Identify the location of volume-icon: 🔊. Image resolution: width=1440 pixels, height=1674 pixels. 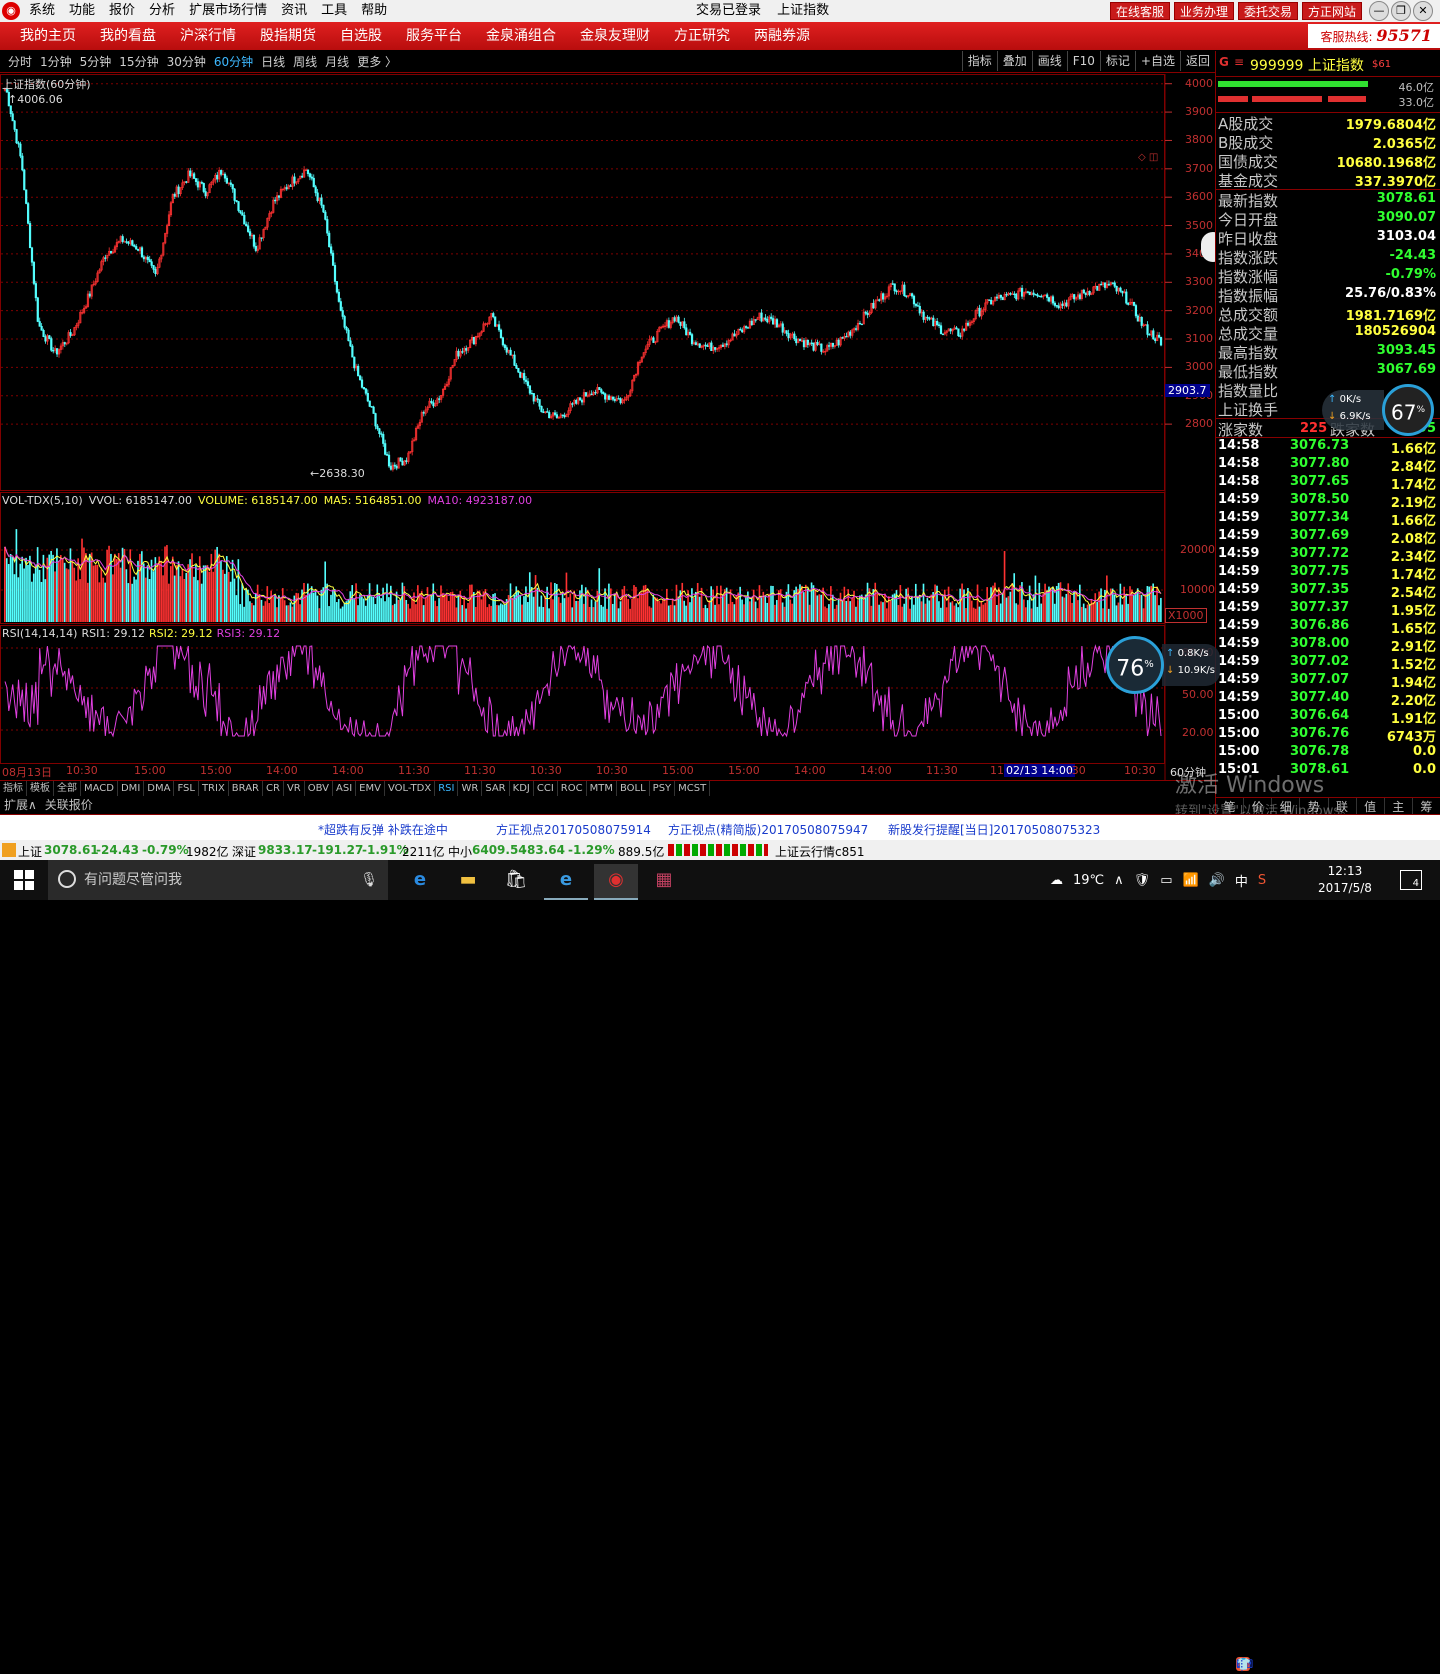
(1217, 880).